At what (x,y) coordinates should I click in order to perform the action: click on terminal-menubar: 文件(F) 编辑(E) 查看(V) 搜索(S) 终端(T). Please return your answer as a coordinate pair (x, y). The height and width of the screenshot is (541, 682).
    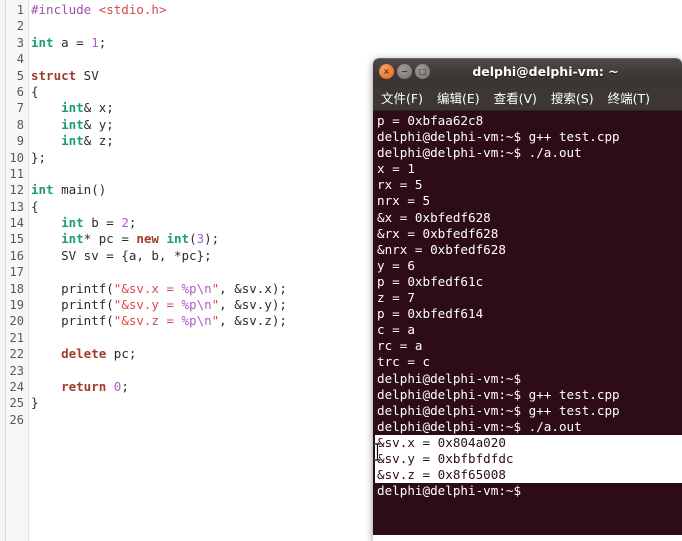
    Looking at the image, I should click on (527, 98).